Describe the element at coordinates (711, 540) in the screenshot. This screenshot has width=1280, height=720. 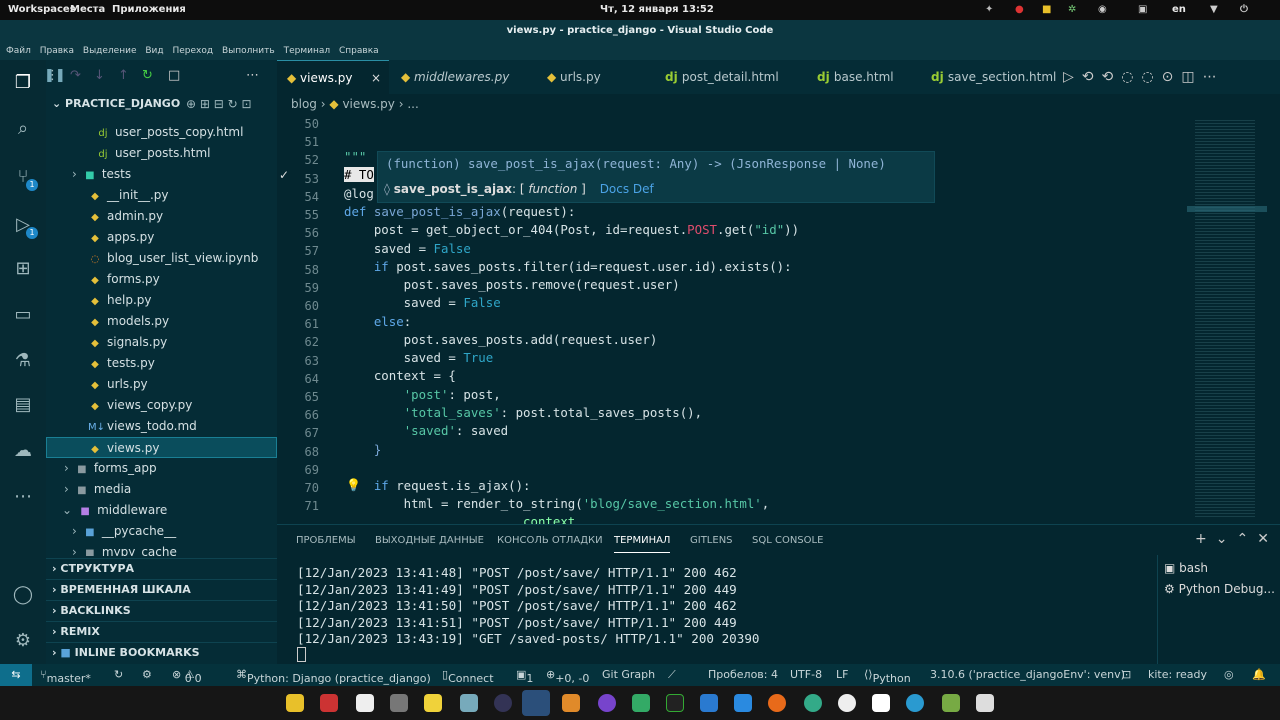
I see `tab-gitlens: GITLENS` at that location.